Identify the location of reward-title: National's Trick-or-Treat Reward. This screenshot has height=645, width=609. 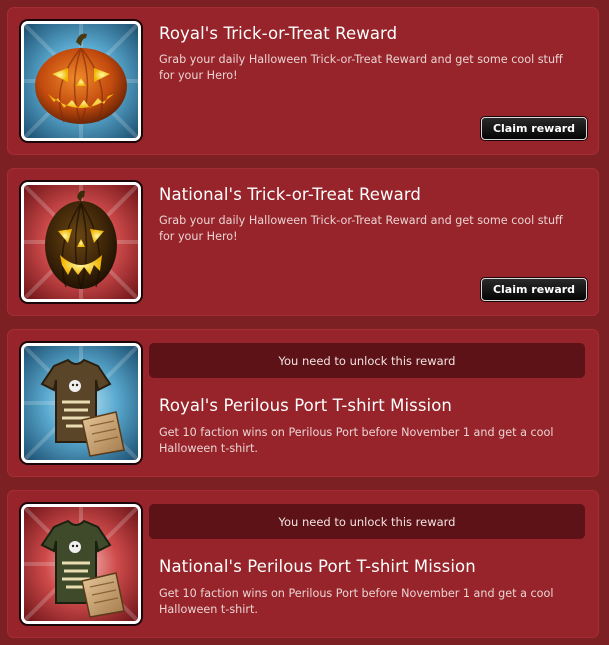
(290, 194).